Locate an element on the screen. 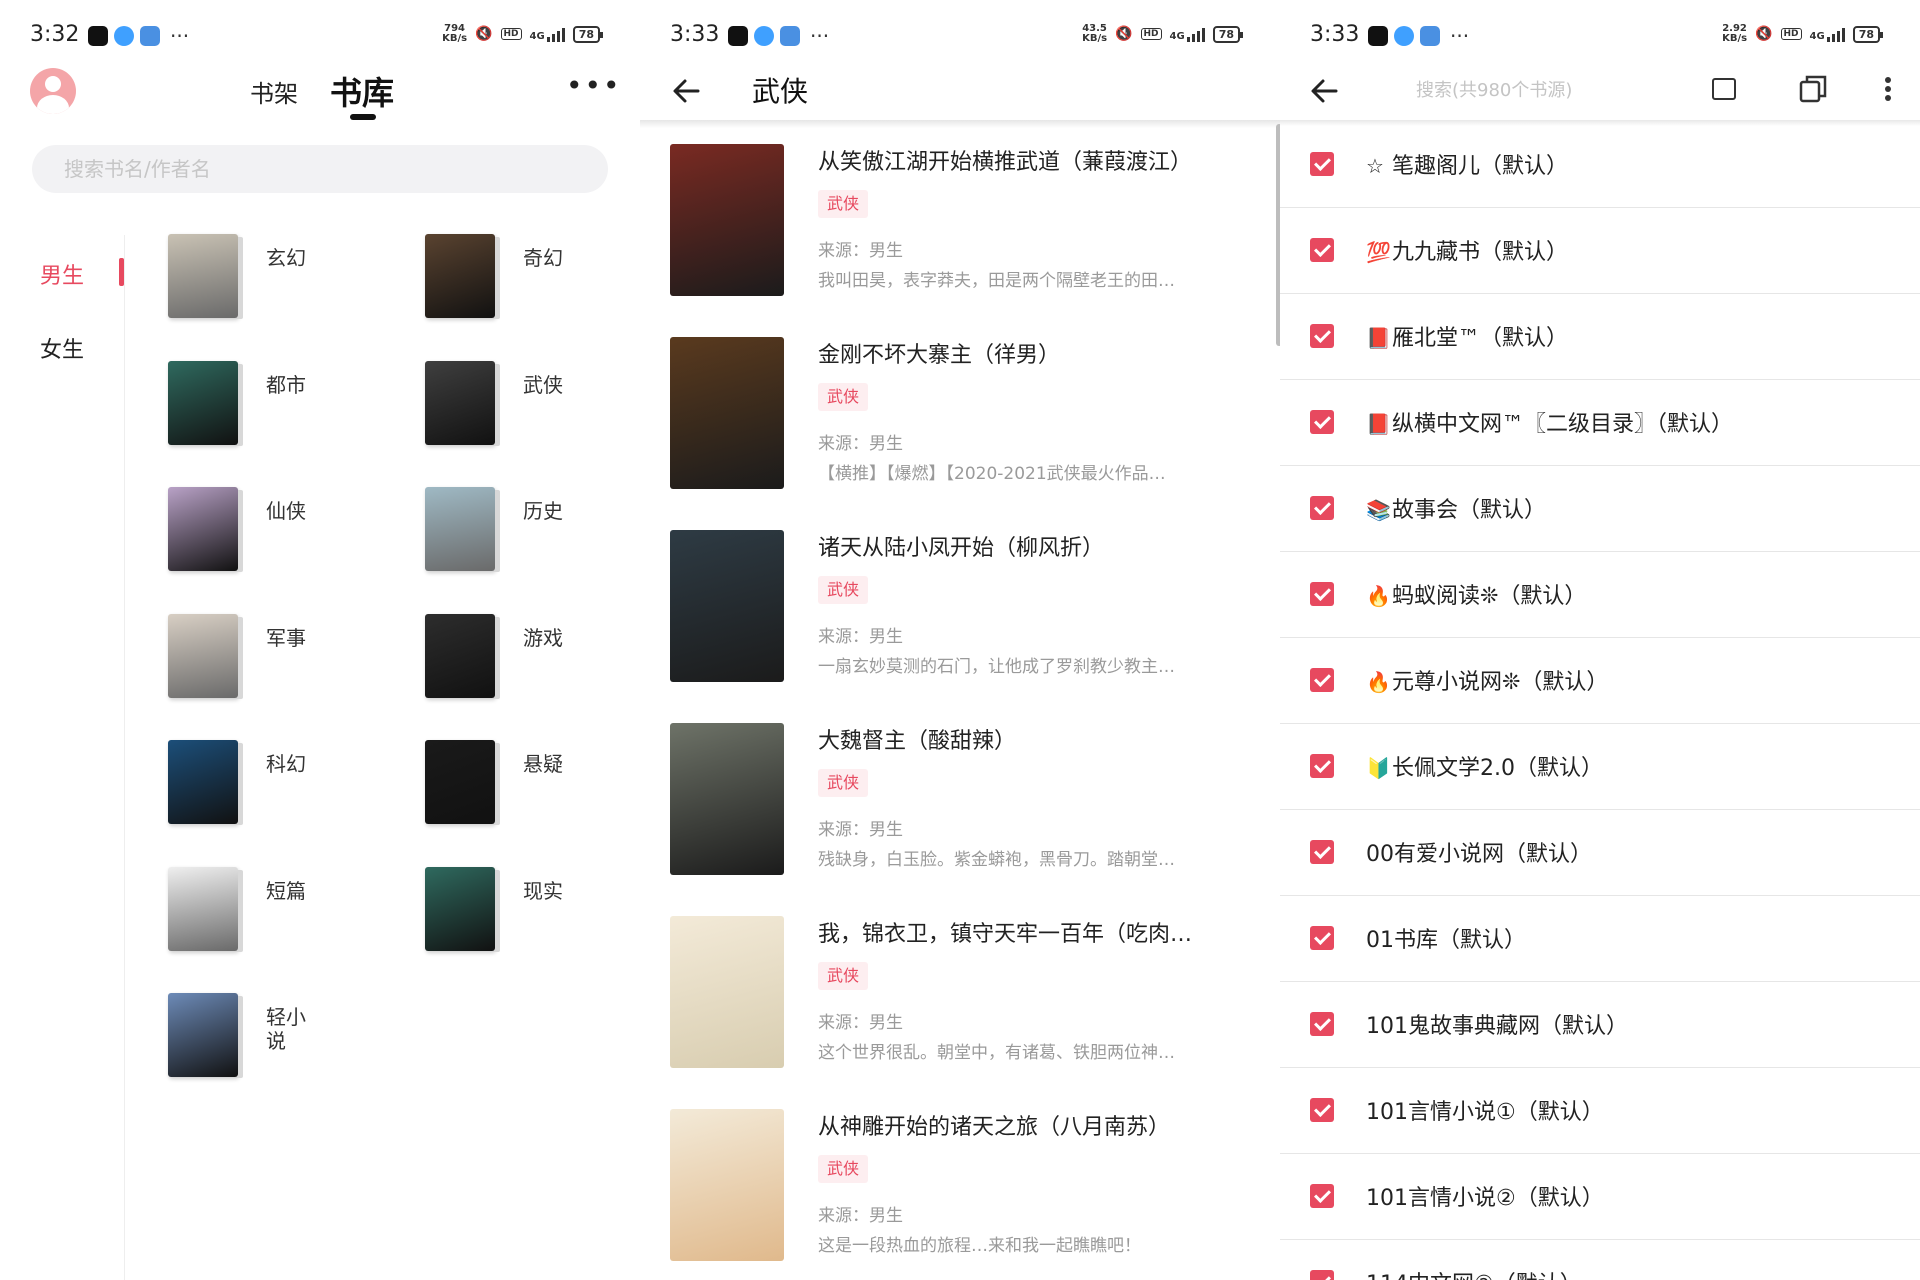  source-row: 💯九九藏书（默认） is located at coordinates (1600, 251).